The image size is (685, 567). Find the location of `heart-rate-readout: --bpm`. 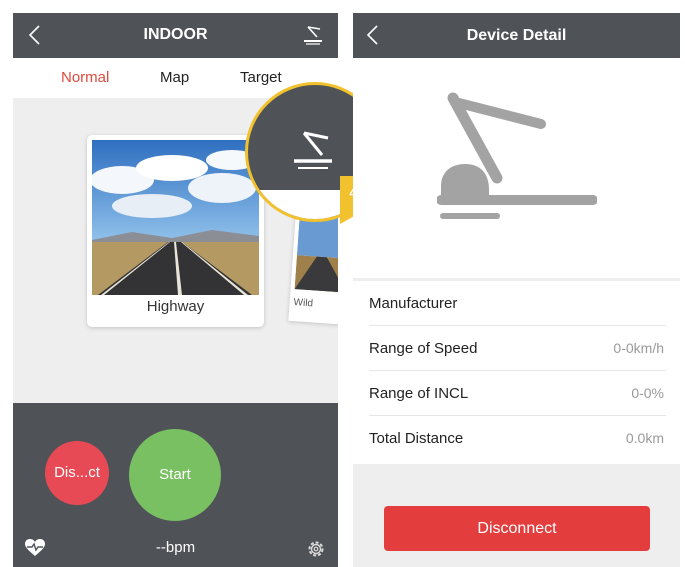

heart-rate-readout: --bpm is located at coordinates (175, 547).